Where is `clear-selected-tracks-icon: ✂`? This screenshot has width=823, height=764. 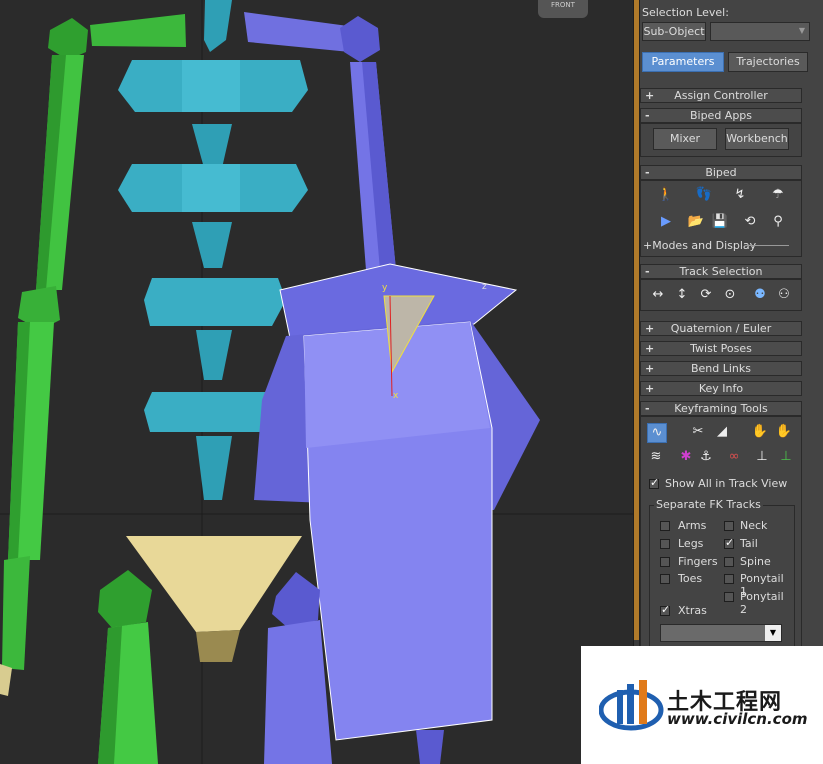 clear-selected-tracks-icon: ✂ is located at coordinates (698, 432).